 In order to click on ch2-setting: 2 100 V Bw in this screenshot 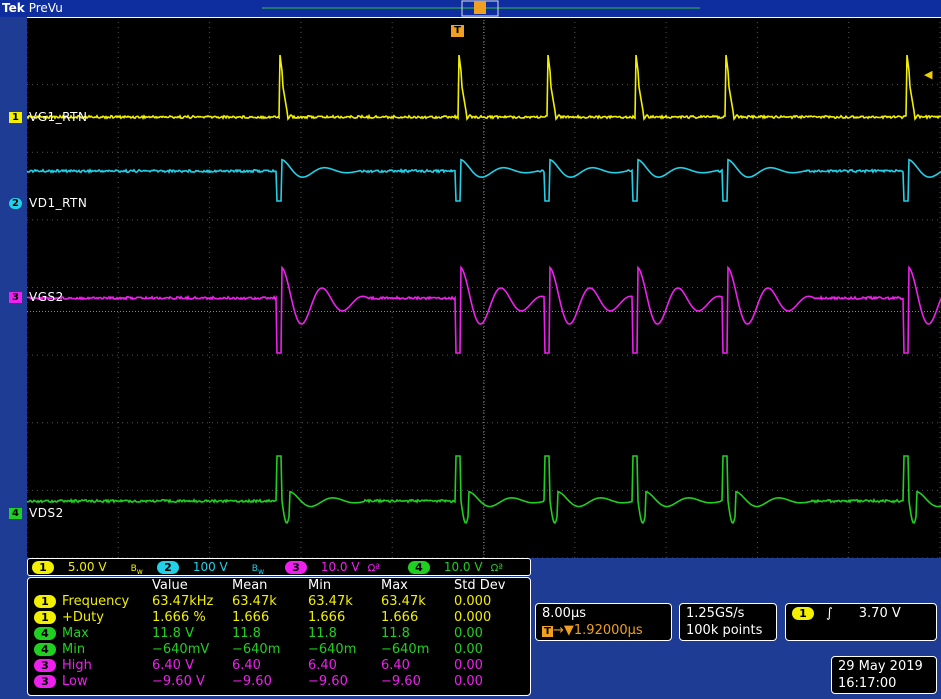, I will do `click(211, 568)`.